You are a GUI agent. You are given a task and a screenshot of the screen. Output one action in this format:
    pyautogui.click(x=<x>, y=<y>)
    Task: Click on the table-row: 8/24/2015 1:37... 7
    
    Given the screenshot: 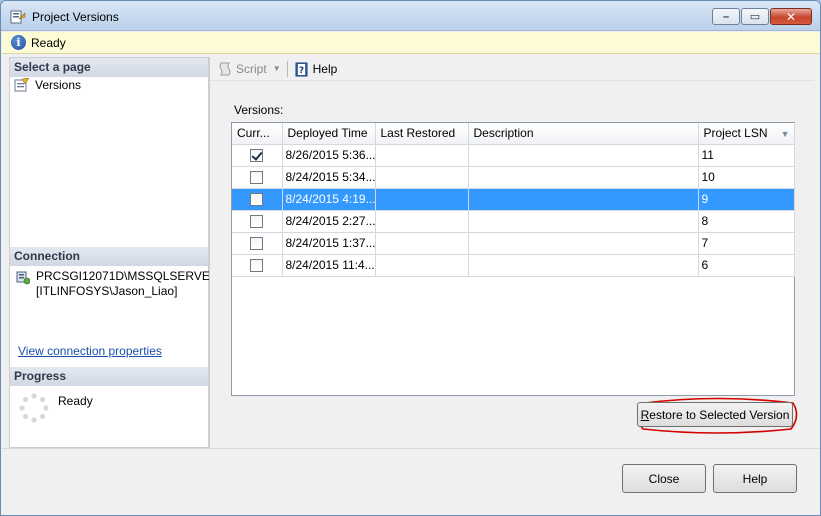 What is the action you would take?
    pyautogui.click(x=513, y=243)
    